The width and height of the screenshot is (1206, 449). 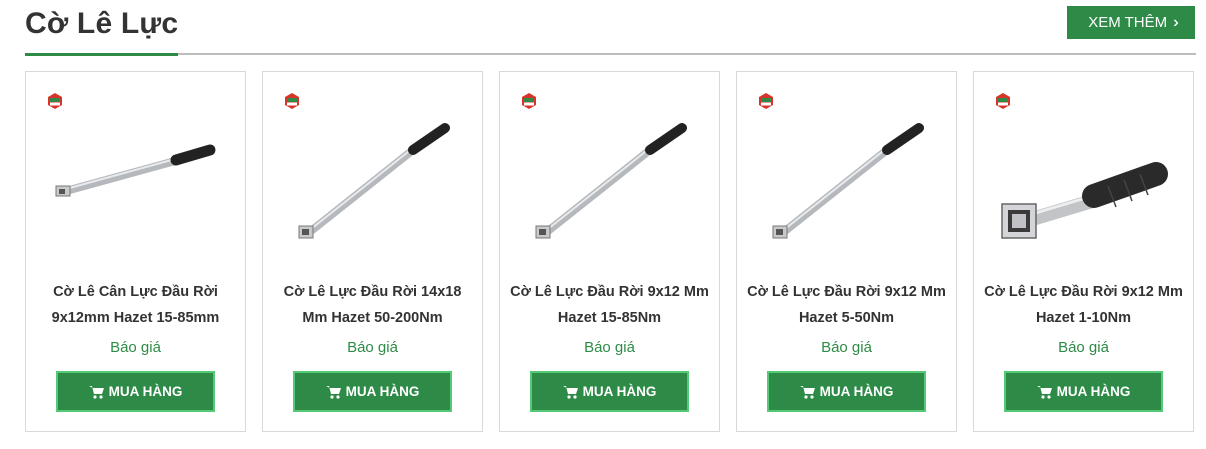 I want to click on section-title: Cờ Lê Lực, so click(x=102, y=23).